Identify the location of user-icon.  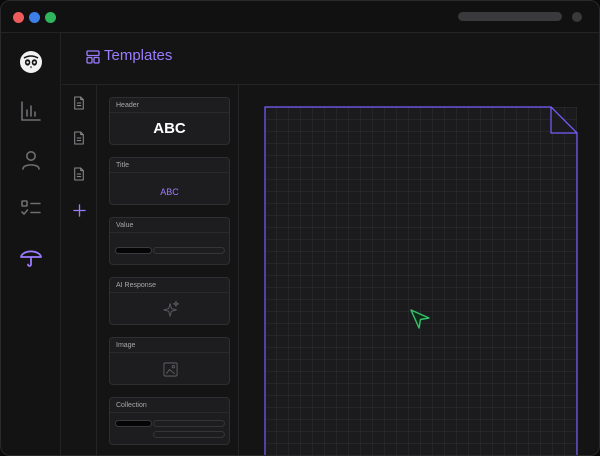
(31, 160).